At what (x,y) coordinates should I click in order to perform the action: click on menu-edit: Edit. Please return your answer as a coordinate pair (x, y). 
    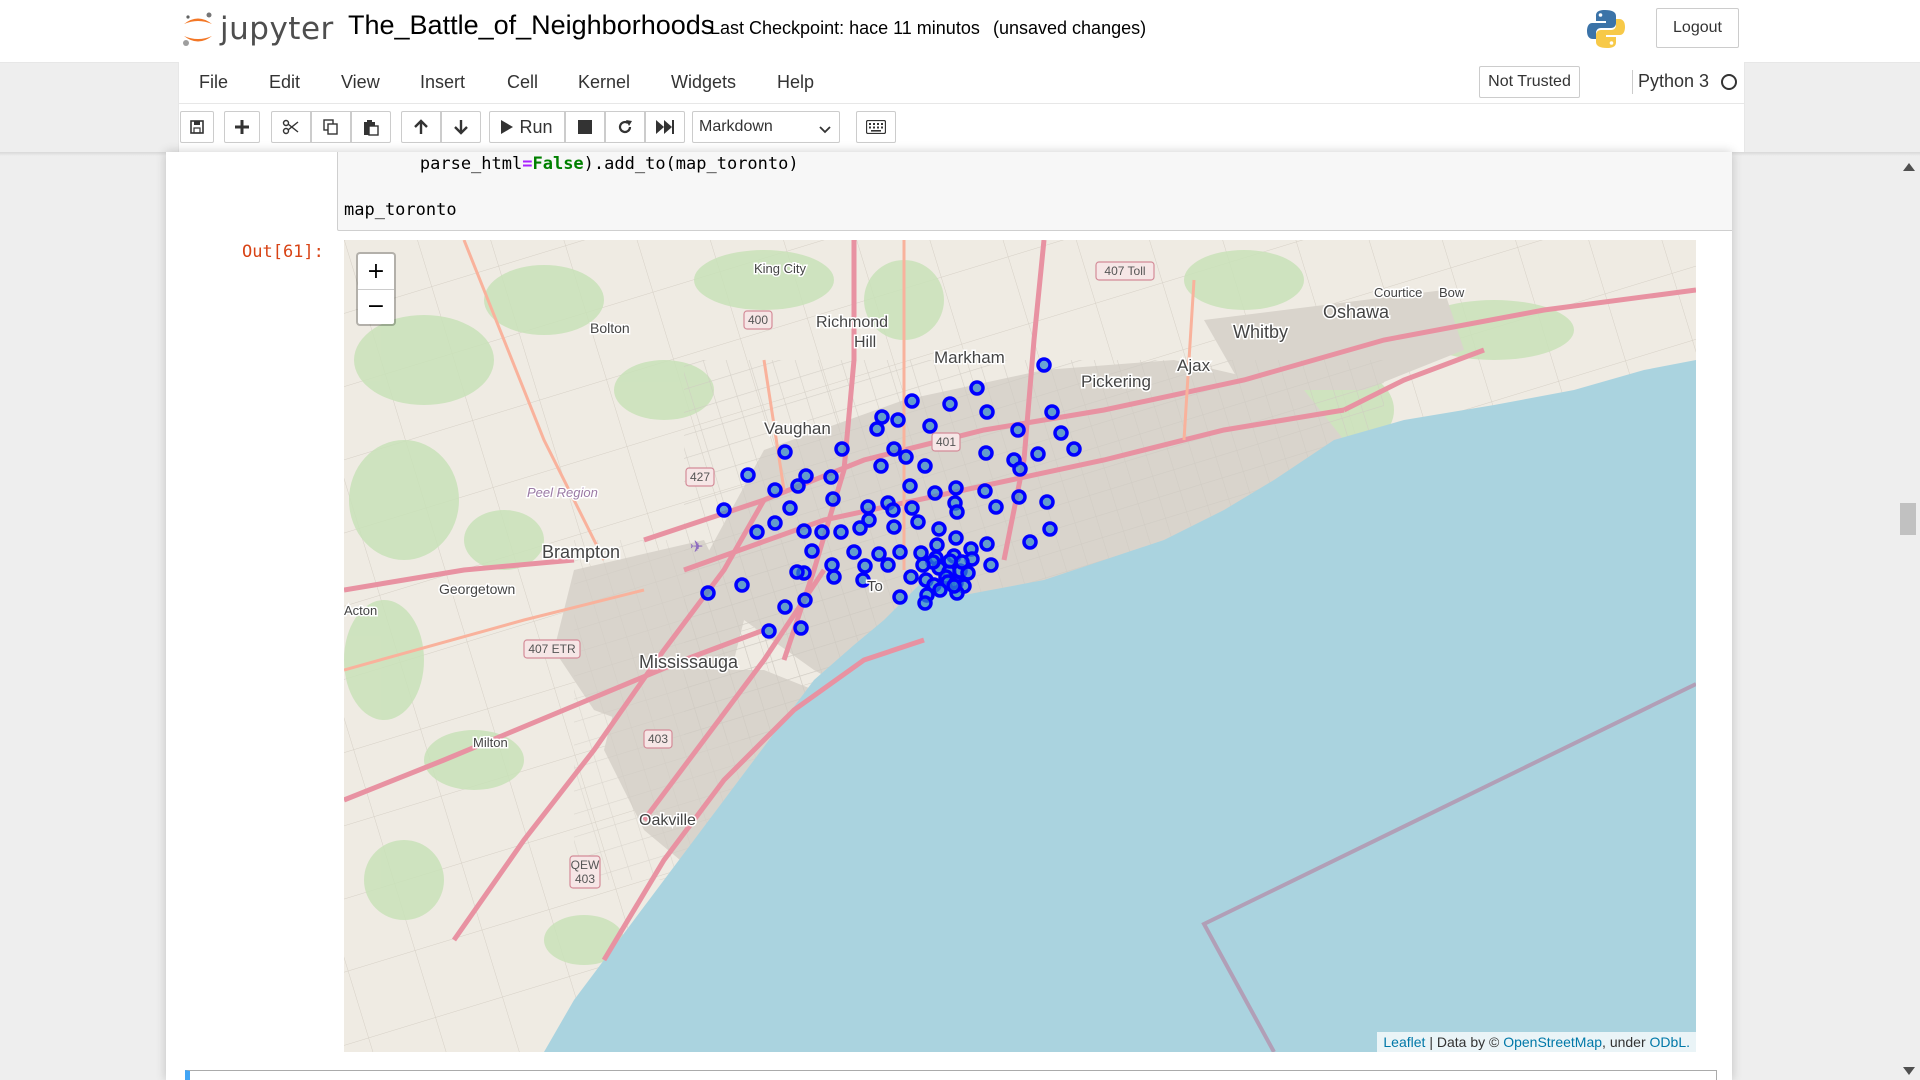
    Looking at the image, I should click on (284, 82).